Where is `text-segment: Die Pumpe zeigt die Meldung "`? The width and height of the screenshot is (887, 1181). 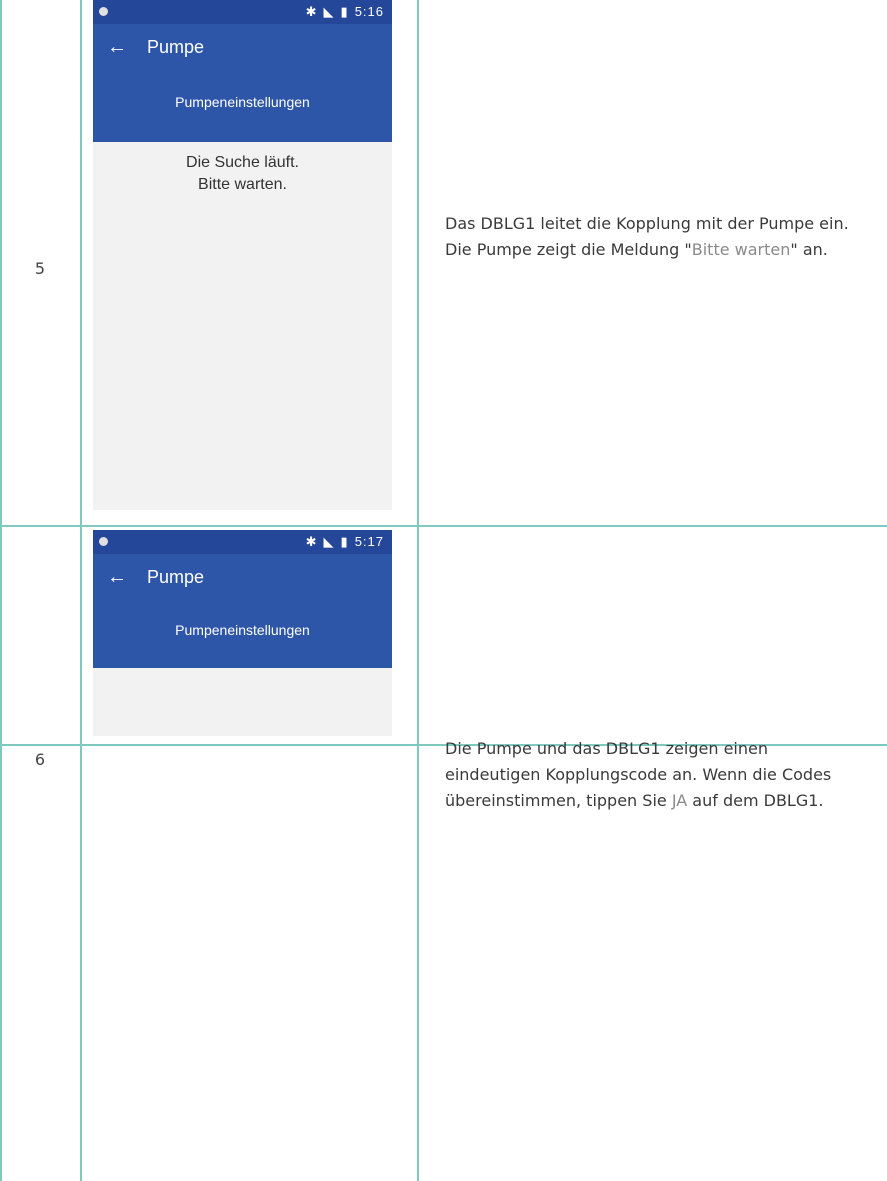 text-segment: Die Pumpe zeigt die Meldung " is located at coordinates (568, 249).